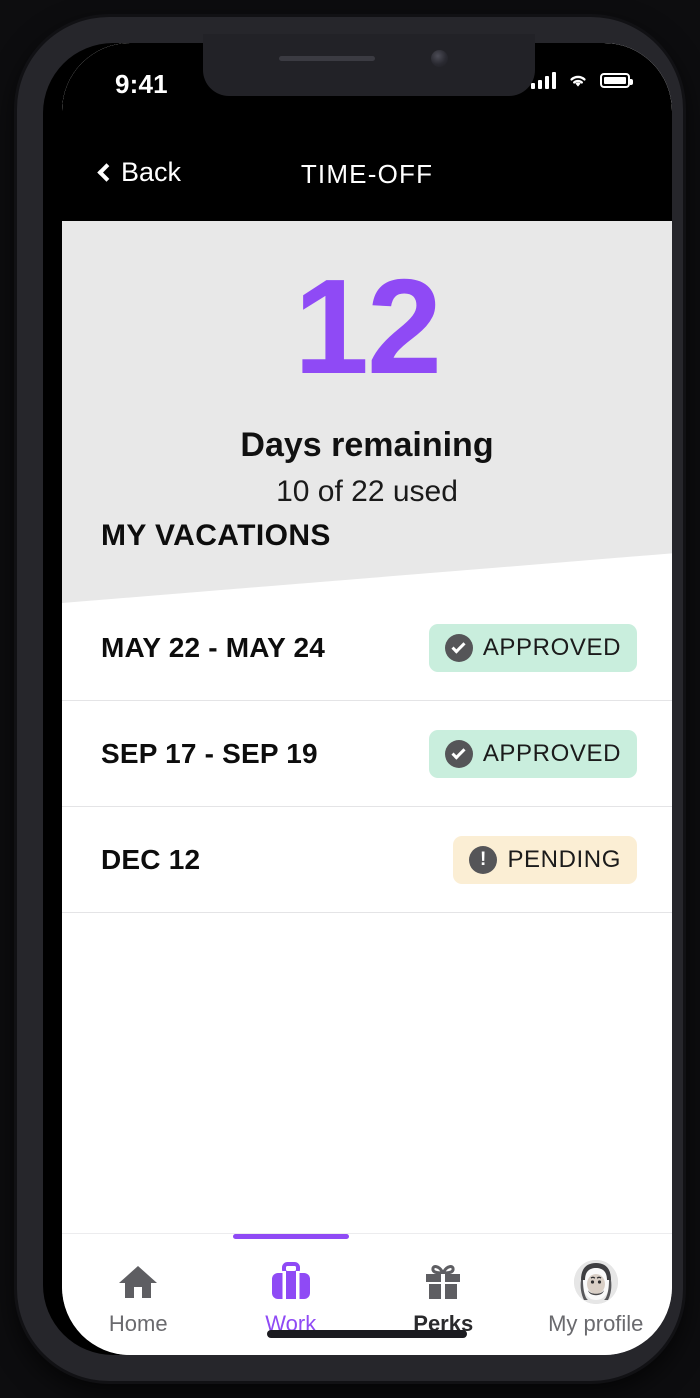 The width and height of the screenshot is (700, 1398). Describe the element at coordinates (367, 174) in the screenshot. I see `page-title: TIME-OFF` at that location.